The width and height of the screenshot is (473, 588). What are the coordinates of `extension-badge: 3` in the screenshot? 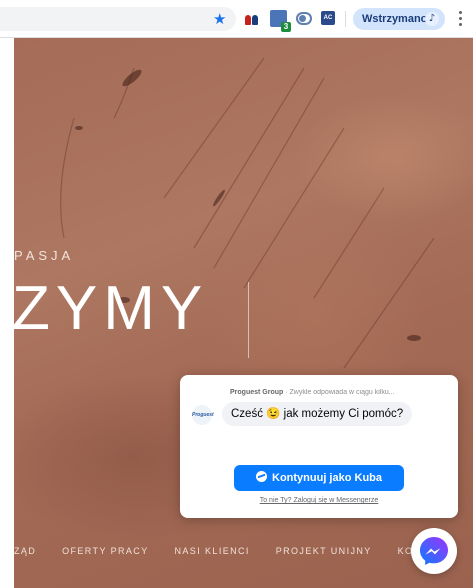 It's located at (286, 27).